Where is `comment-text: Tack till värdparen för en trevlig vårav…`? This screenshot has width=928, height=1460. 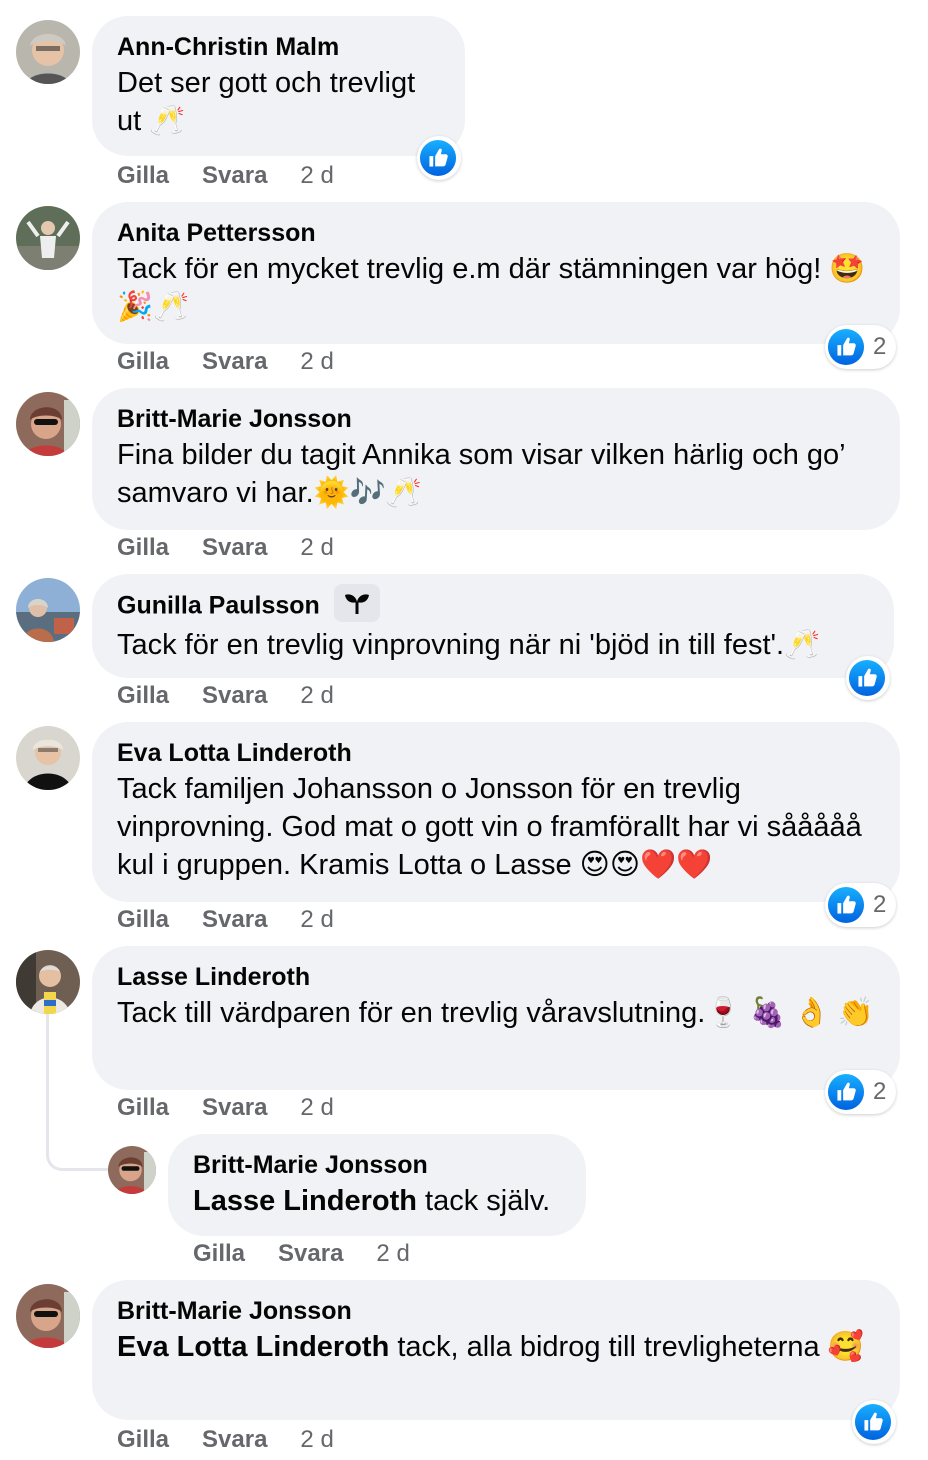
comment-text: Tack till värdparen för en trevlig vårav… is located at coordinates (495, 1013).